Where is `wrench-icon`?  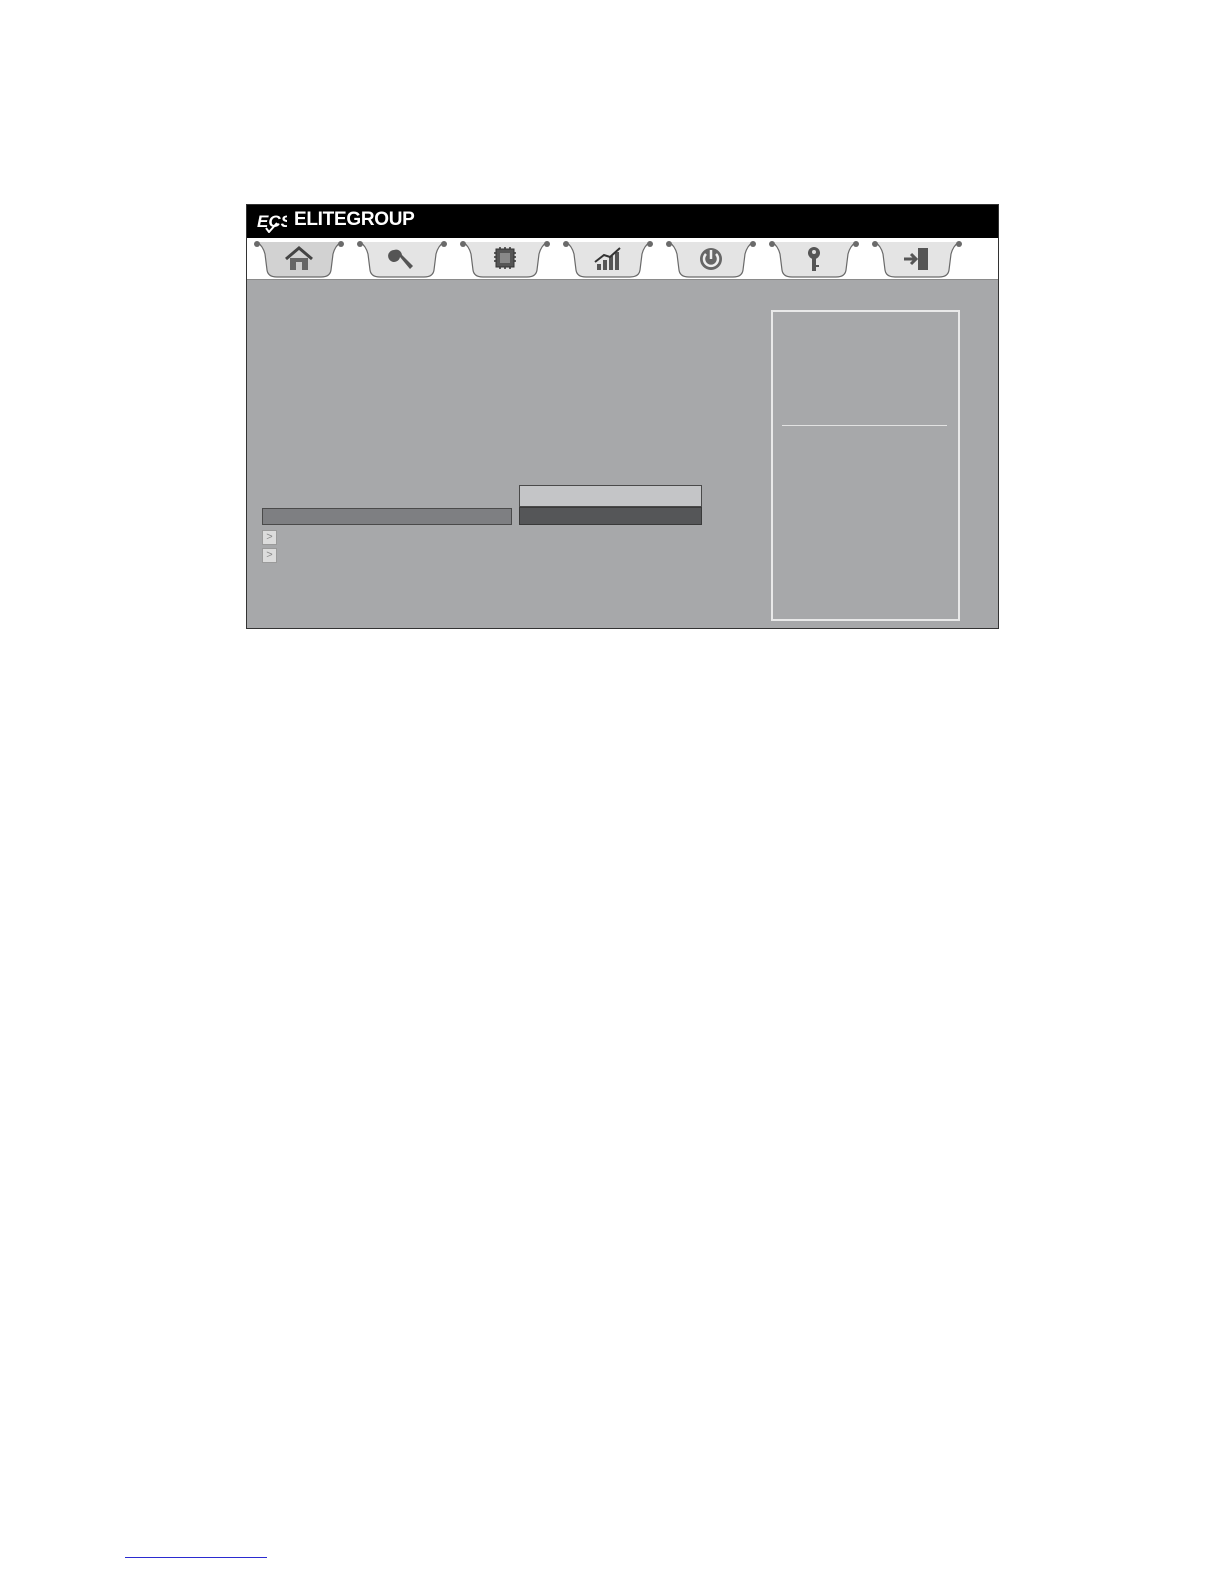
wrench-icon is located at coordinates (400, 259).